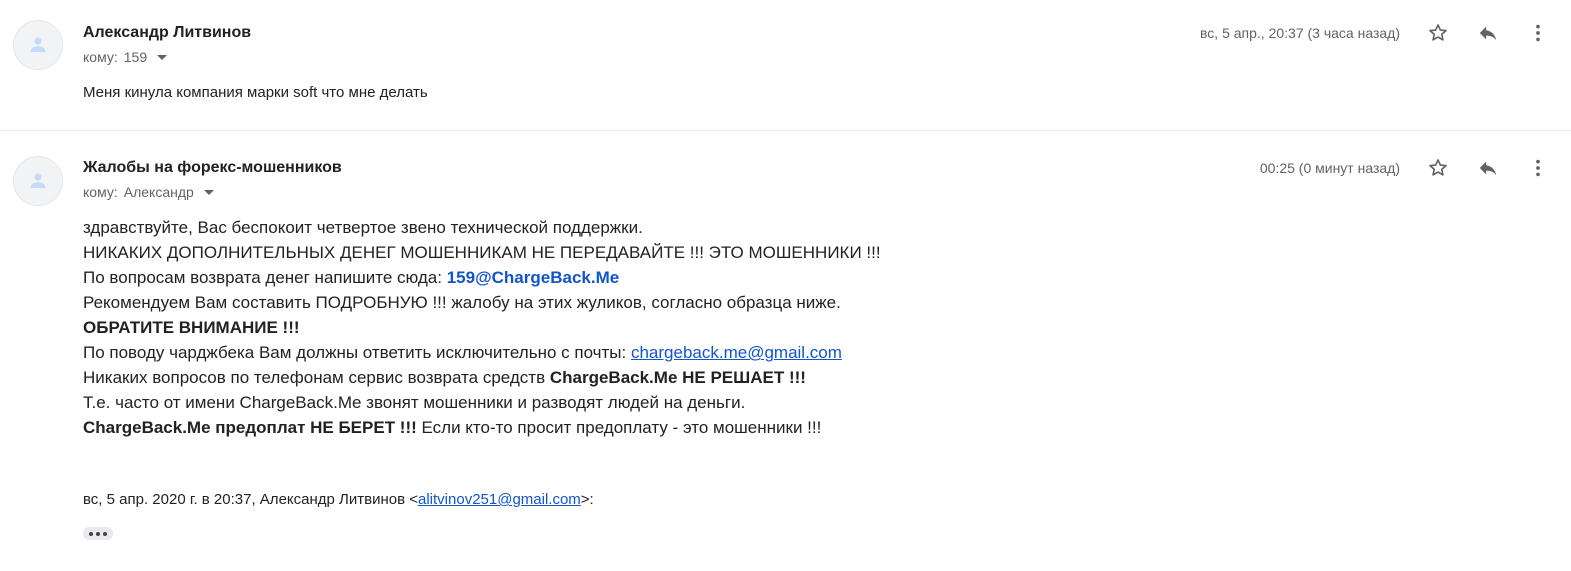  What do you see at coordinates (250, 427) in the screenshot?
I see `body-bold-text: ChargeBack.Me предоплат НЕ БЕРЕТ !!!` at bounding box center [250, 427].